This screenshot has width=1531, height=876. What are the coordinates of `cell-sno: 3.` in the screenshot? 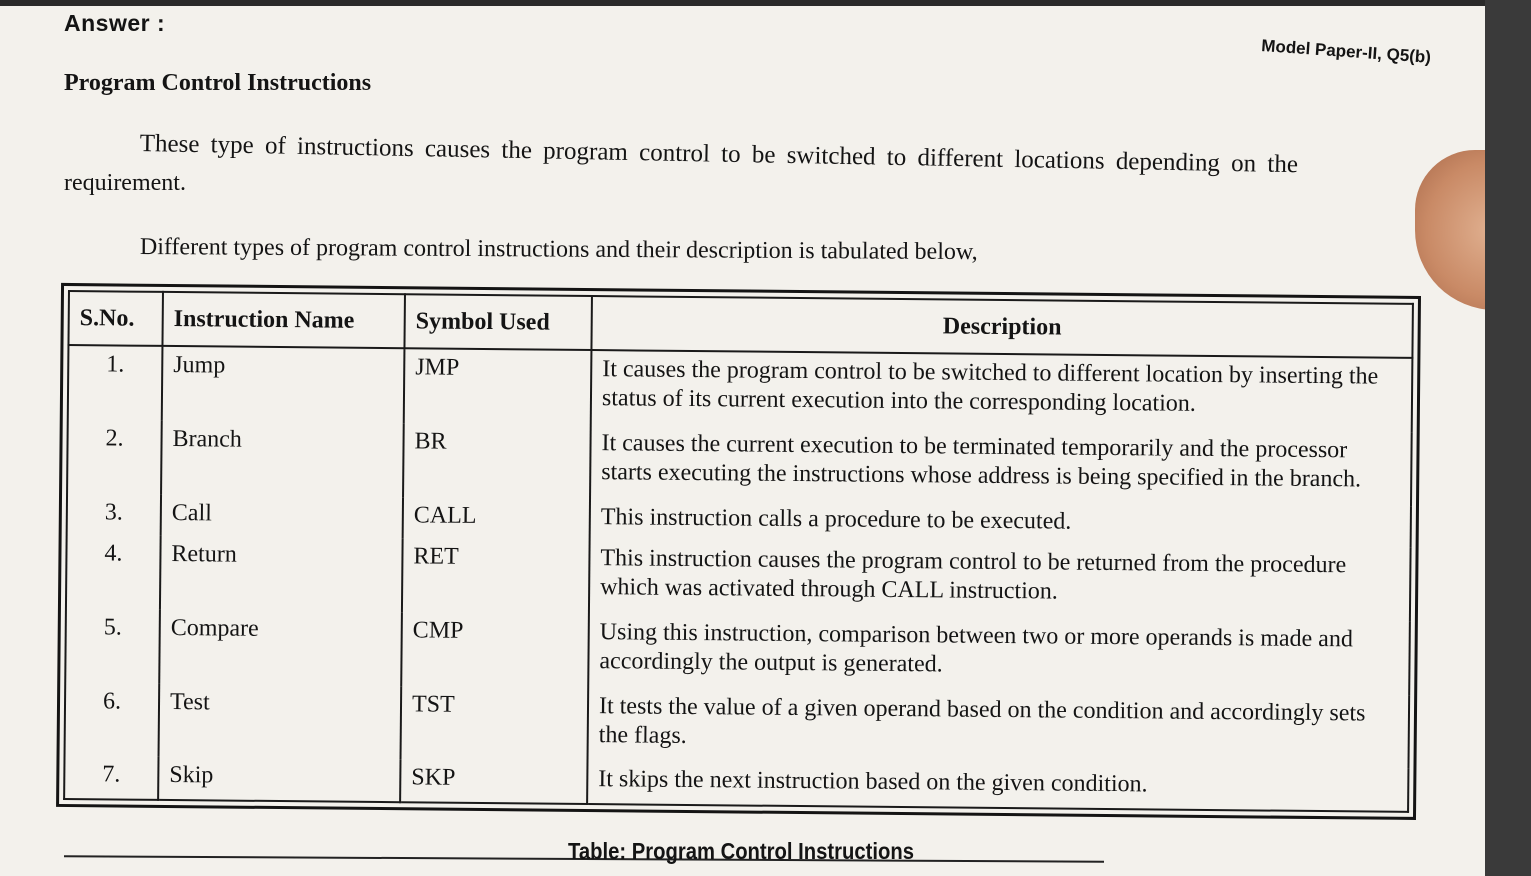 It's located at (114, 514).